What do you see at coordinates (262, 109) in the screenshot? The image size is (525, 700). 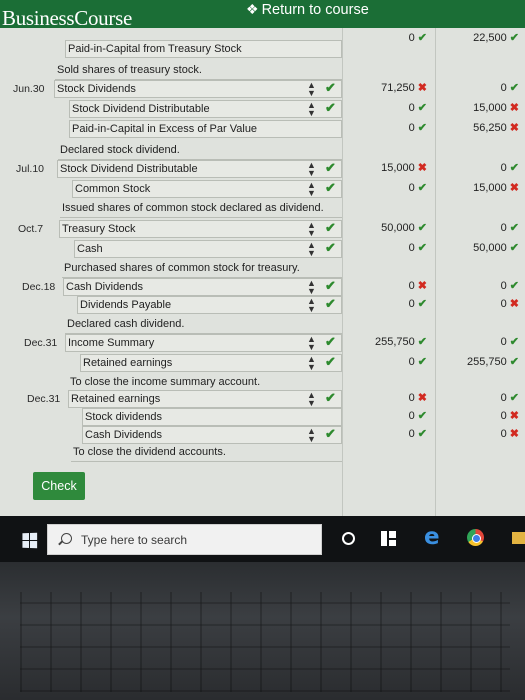 I see `journal-row: Stock Dividend Distributable ▲ ▼ ✔ 0 ✔ 15,000 ✖` at bounding box center [262, 109].